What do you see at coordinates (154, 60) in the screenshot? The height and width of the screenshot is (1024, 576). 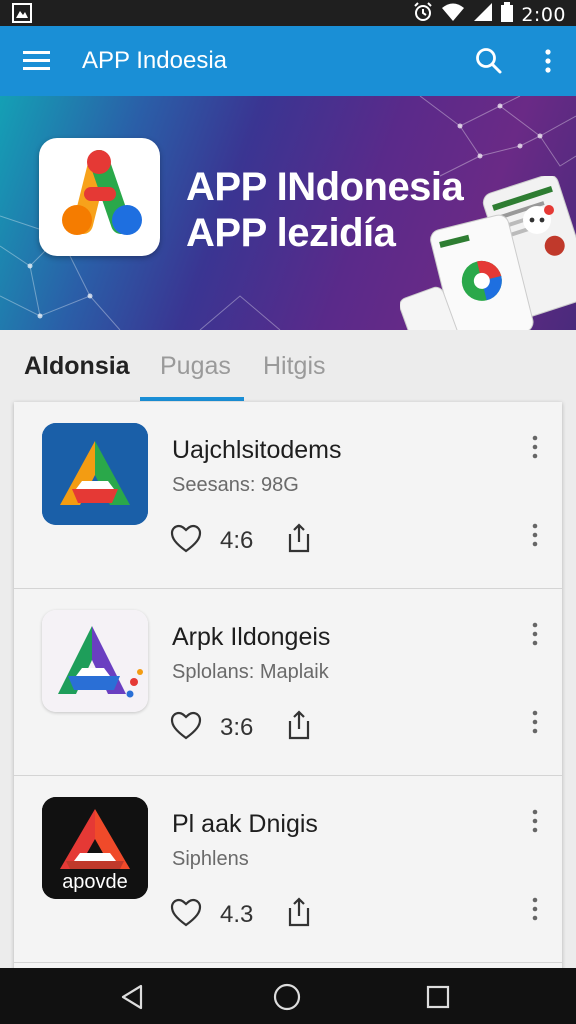 I see `app-title: APP Indoesia` at bounding box center [154, 60].